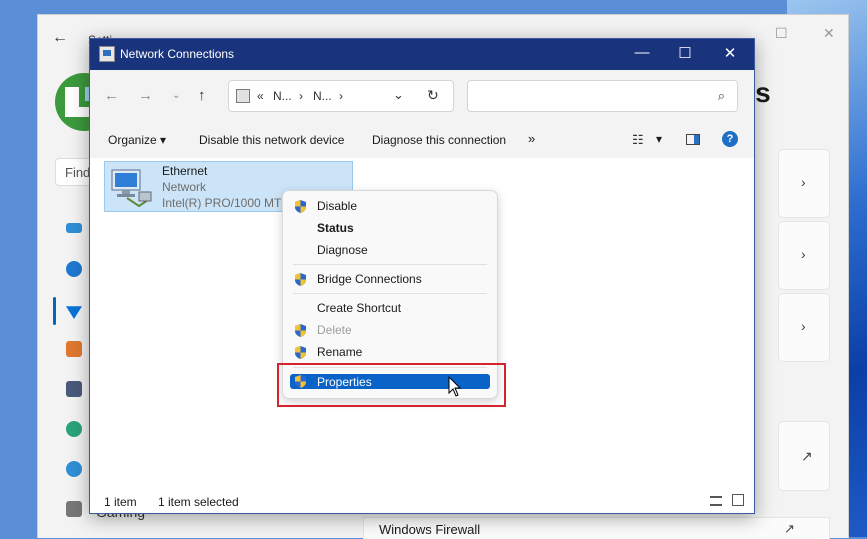 The image size is (867, 539). I want to click on change-view-icon: ☷, so click(638, 140).